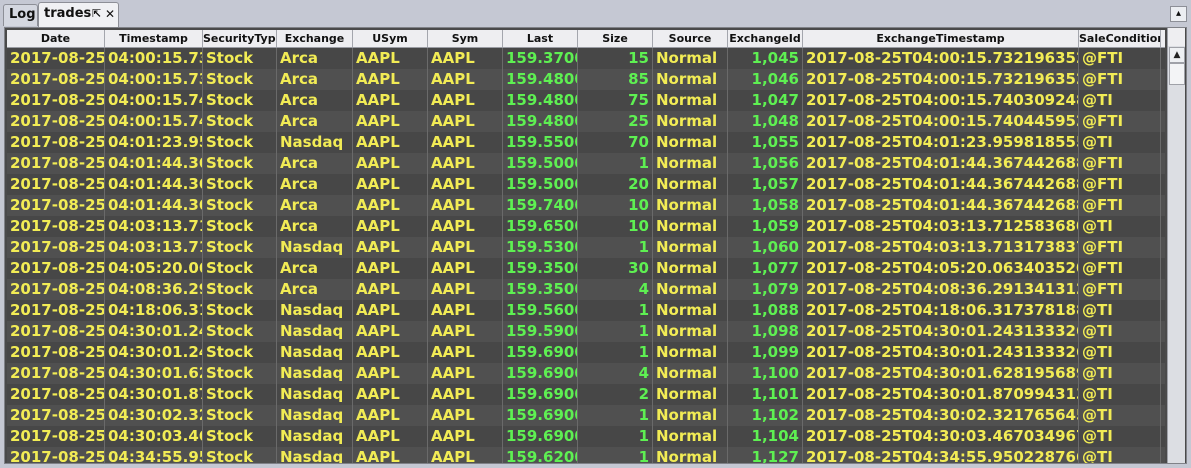 The image size is (1191, 468). I want to click on column-header: SaleCondition, so click(1120, 38).